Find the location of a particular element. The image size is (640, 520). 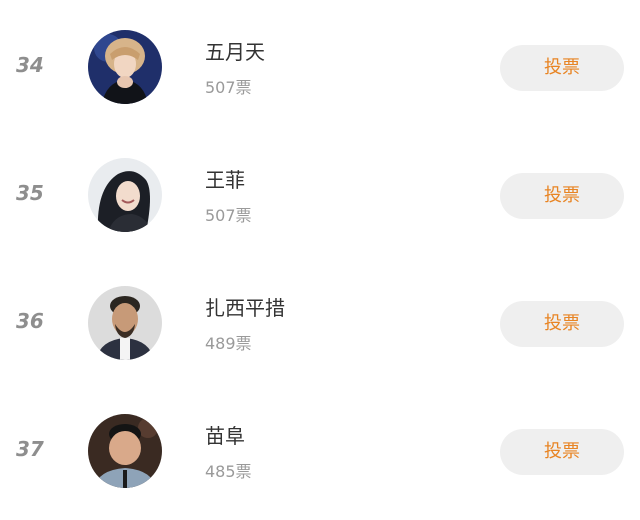

avatar-photo-zhaxipingcuo is located at coordinates (125, 323).